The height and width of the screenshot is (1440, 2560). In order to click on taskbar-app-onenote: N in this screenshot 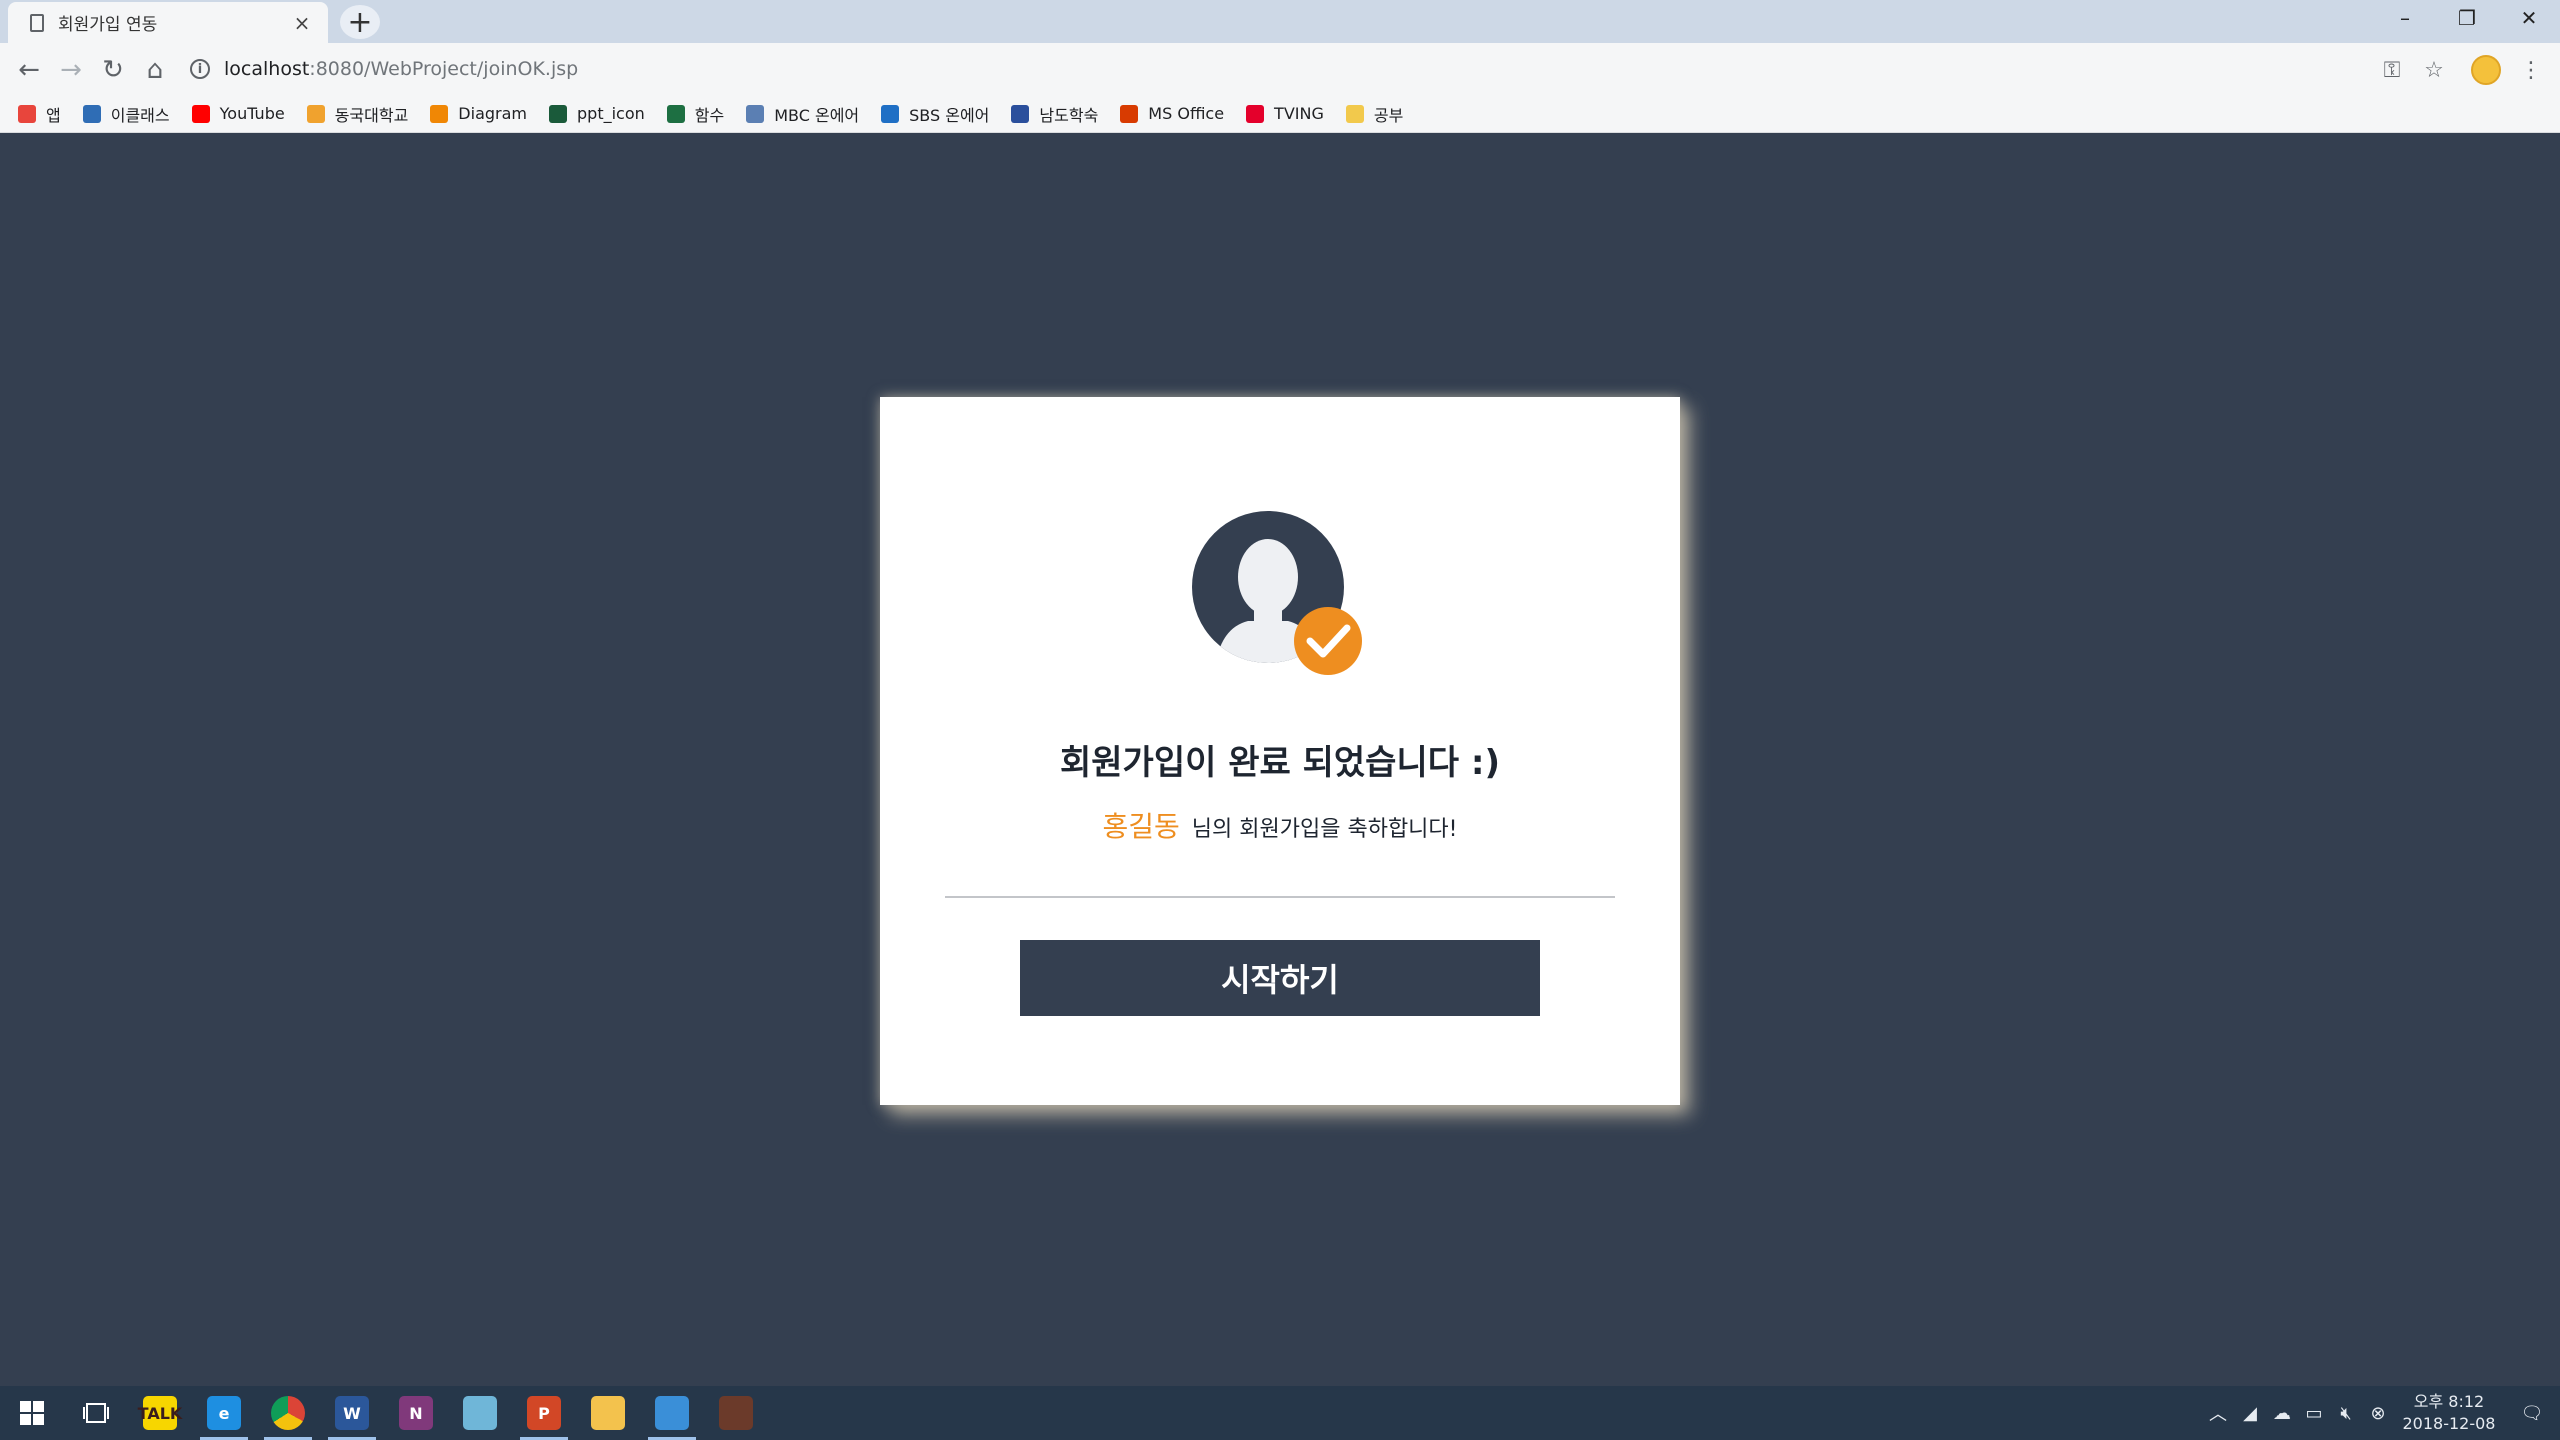, I will do `click(416, 1413)`.